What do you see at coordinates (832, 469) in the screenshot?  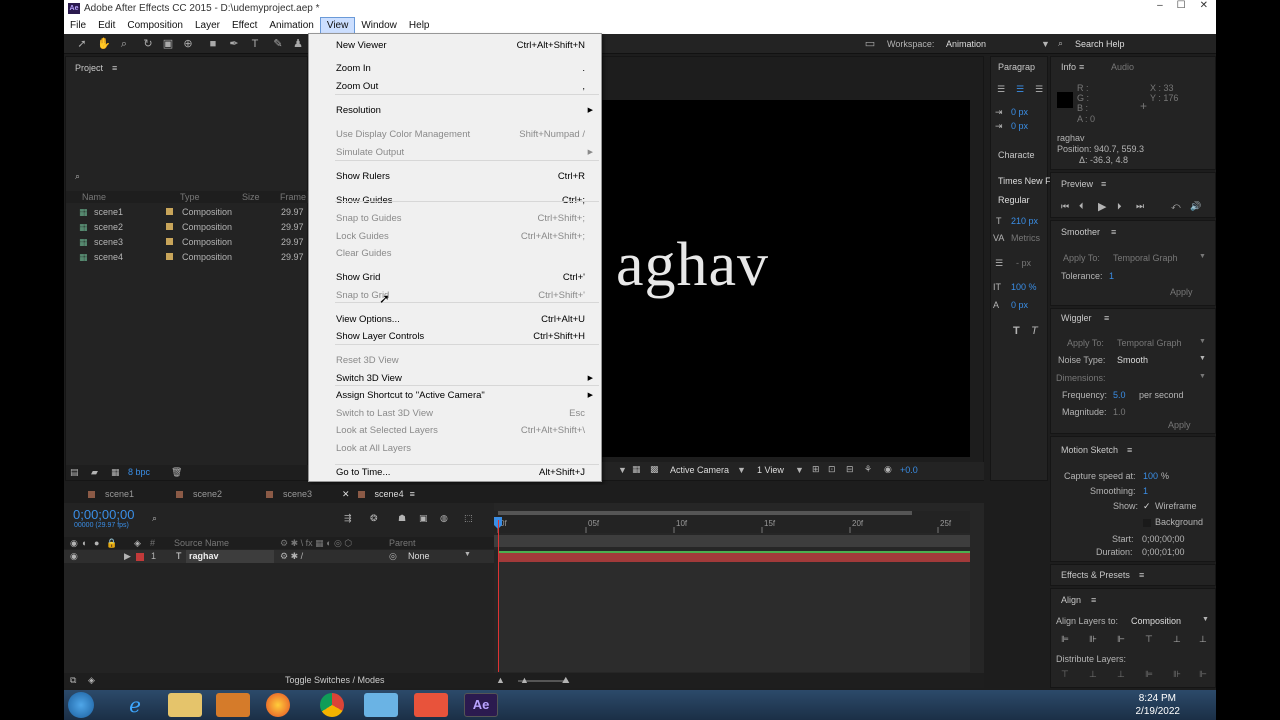 I see `fast-previews-icon: ⊡` at bounding box center [832, 469].